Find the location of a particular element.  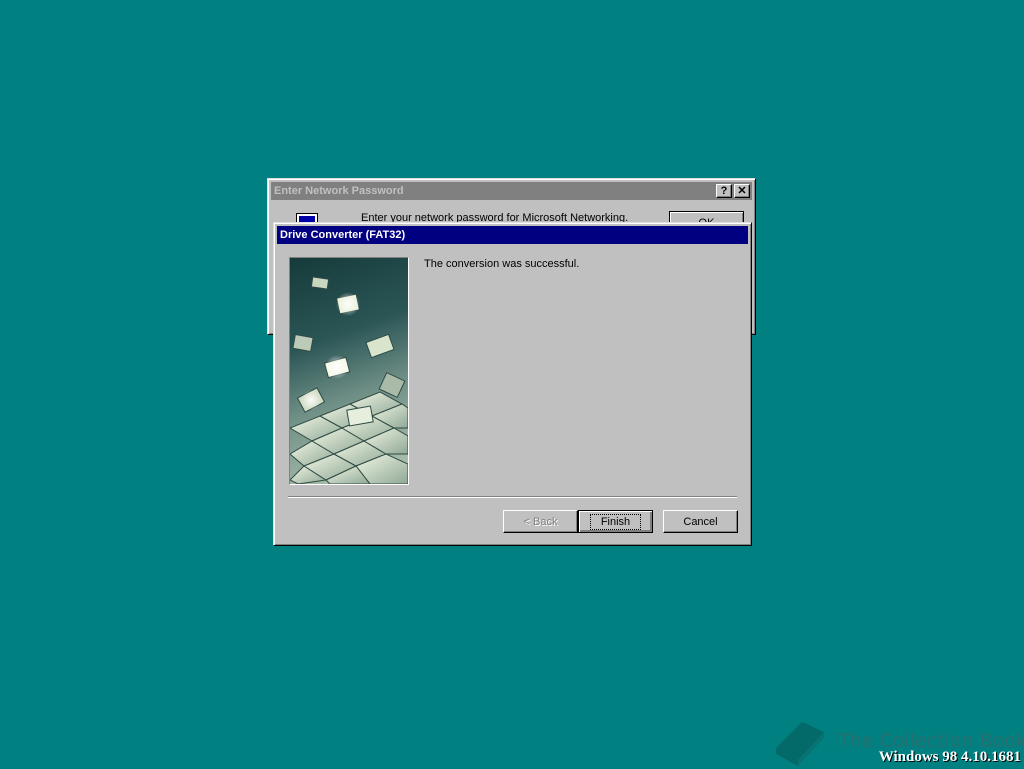

finish-button: Finish is located at coordinates (615, 521).